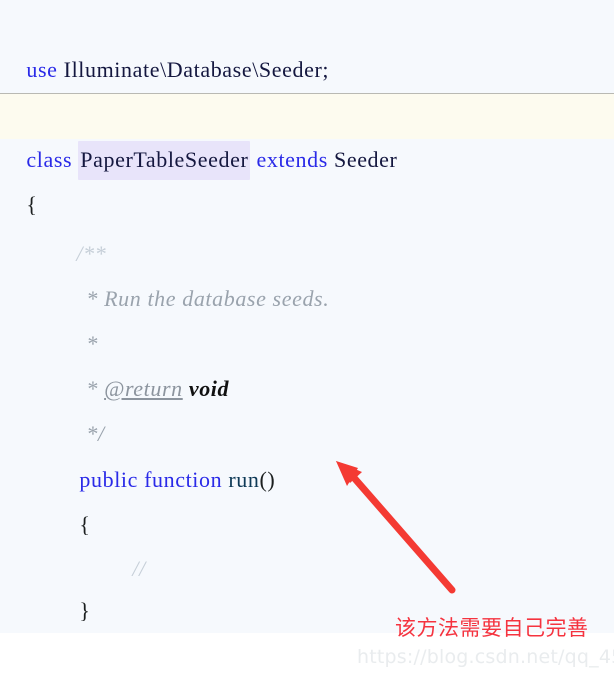  What do you see at coordinates (307, 542) in the screenshot?
I see `code-line-method-body-comment: //` at bounding box center [307, 542].